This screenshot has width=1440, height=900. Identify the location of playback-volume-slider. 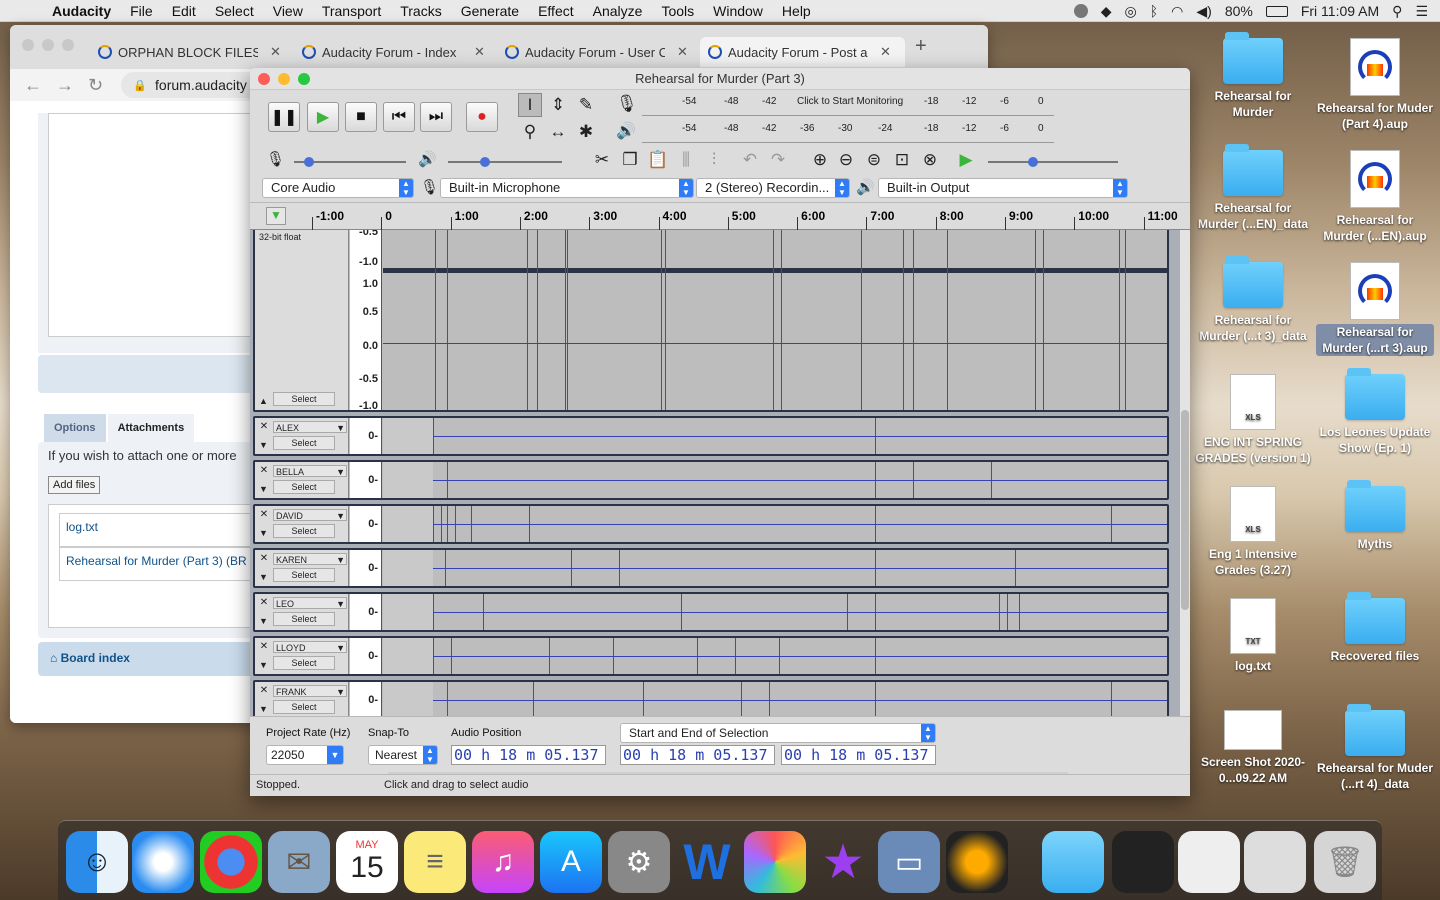
(505, 162).